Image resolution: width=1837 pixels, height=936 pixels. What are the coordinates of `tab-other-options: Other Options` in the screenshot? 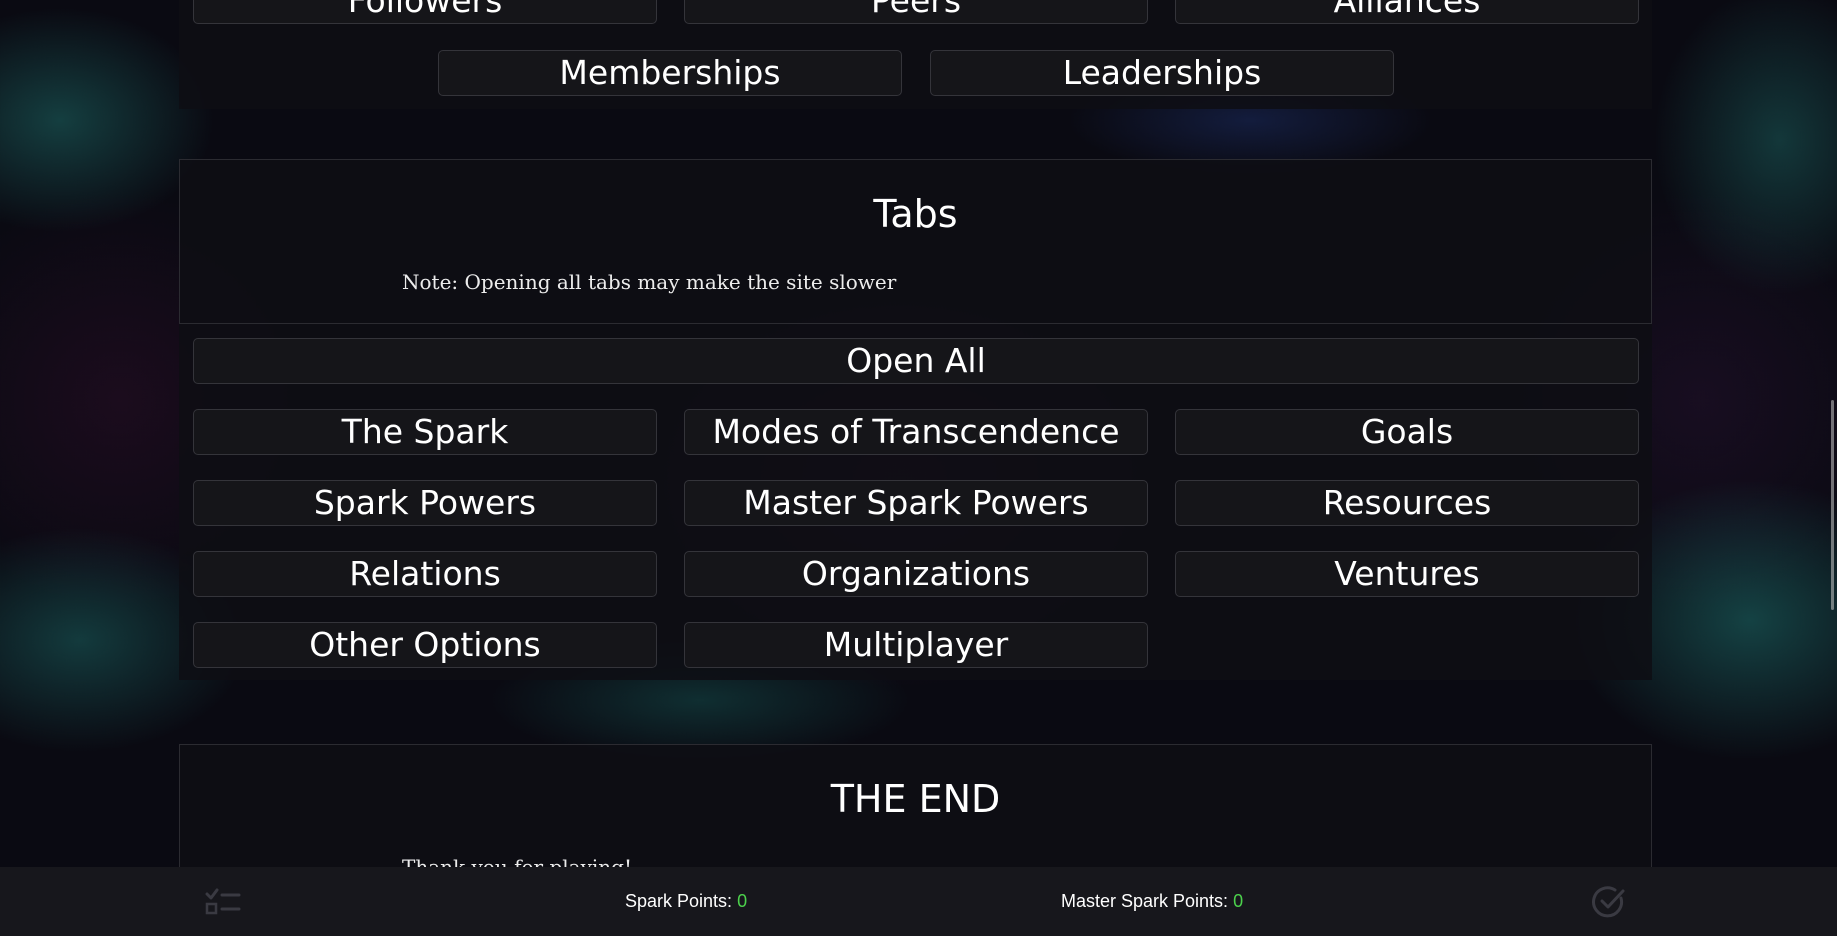 It's located at (425, 645).